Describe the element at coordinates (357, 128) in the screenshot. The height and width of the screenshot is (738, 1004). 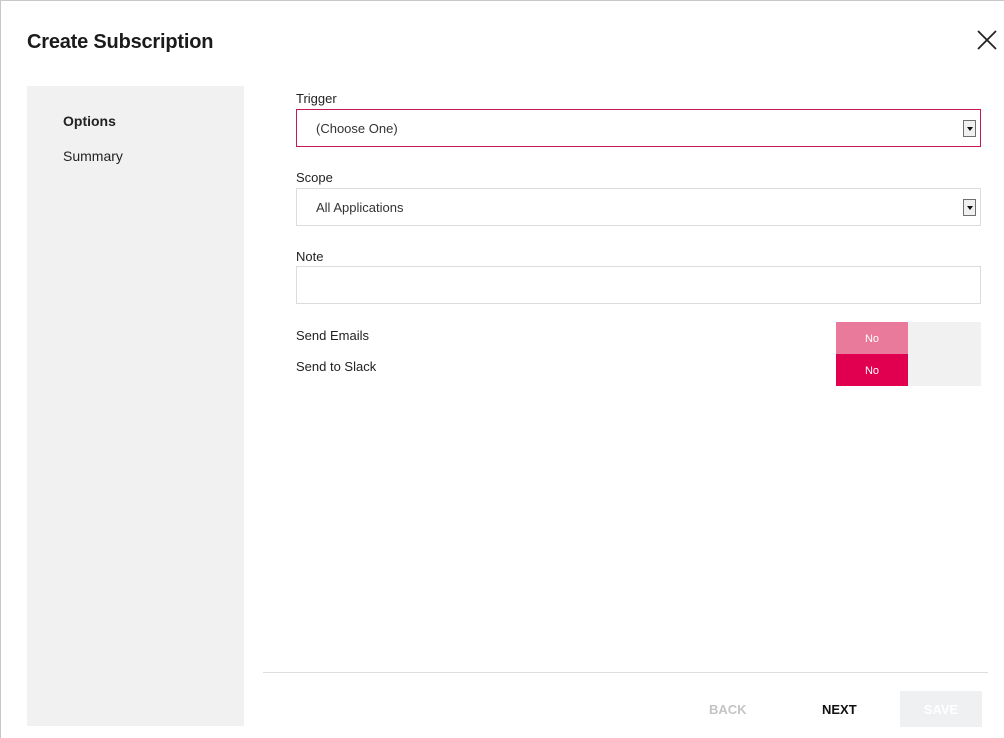
I see `trigger-select-value: (Choose One)` at that location.